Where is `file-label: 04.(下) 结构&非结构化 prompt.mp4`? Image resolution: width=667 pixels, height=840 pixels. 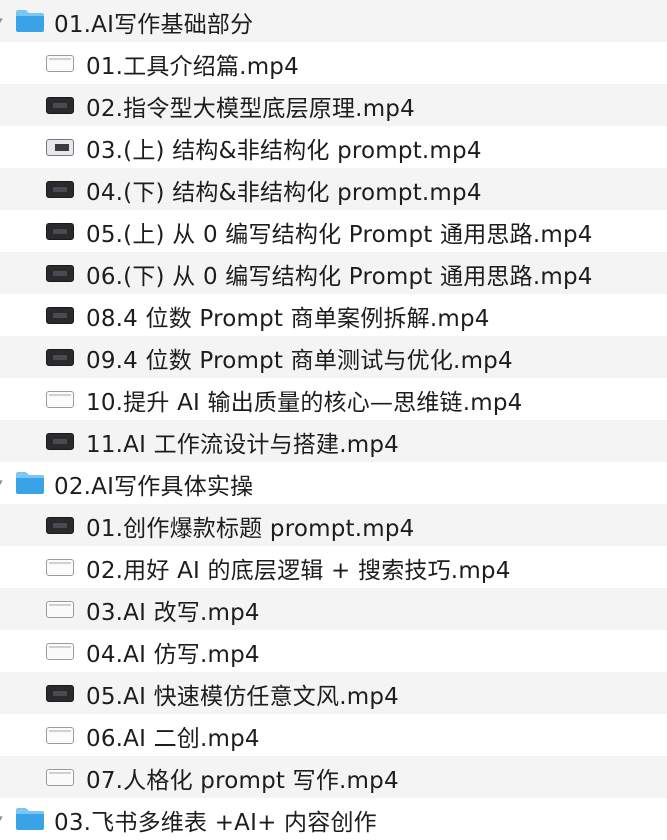 file-label: 04.(下) 结构&非结构化 prompt.mp4 is located at coordinates (284, 193).